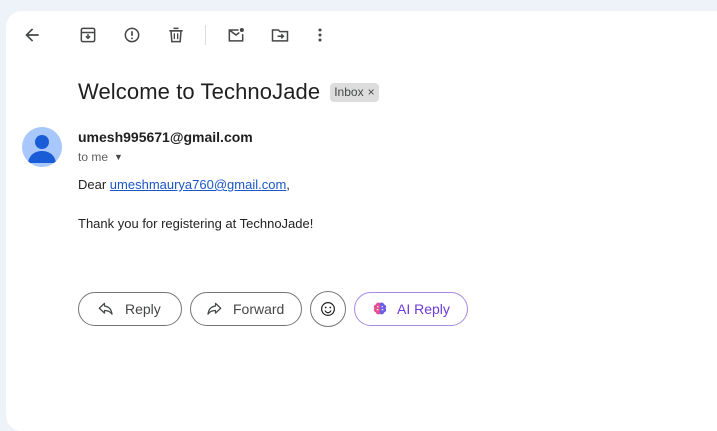 This screenshot has width=717, height=431. I want to click on ai-reply-button: AI Reply, so click(411, 309).